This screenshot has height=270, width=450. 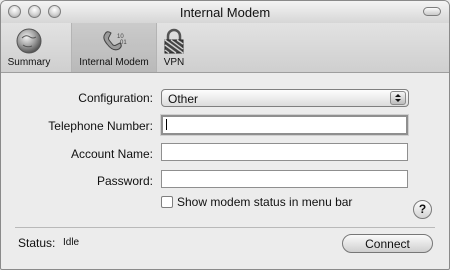 I want to click on toolbar-toggle-button, so click(x=432, y=11).